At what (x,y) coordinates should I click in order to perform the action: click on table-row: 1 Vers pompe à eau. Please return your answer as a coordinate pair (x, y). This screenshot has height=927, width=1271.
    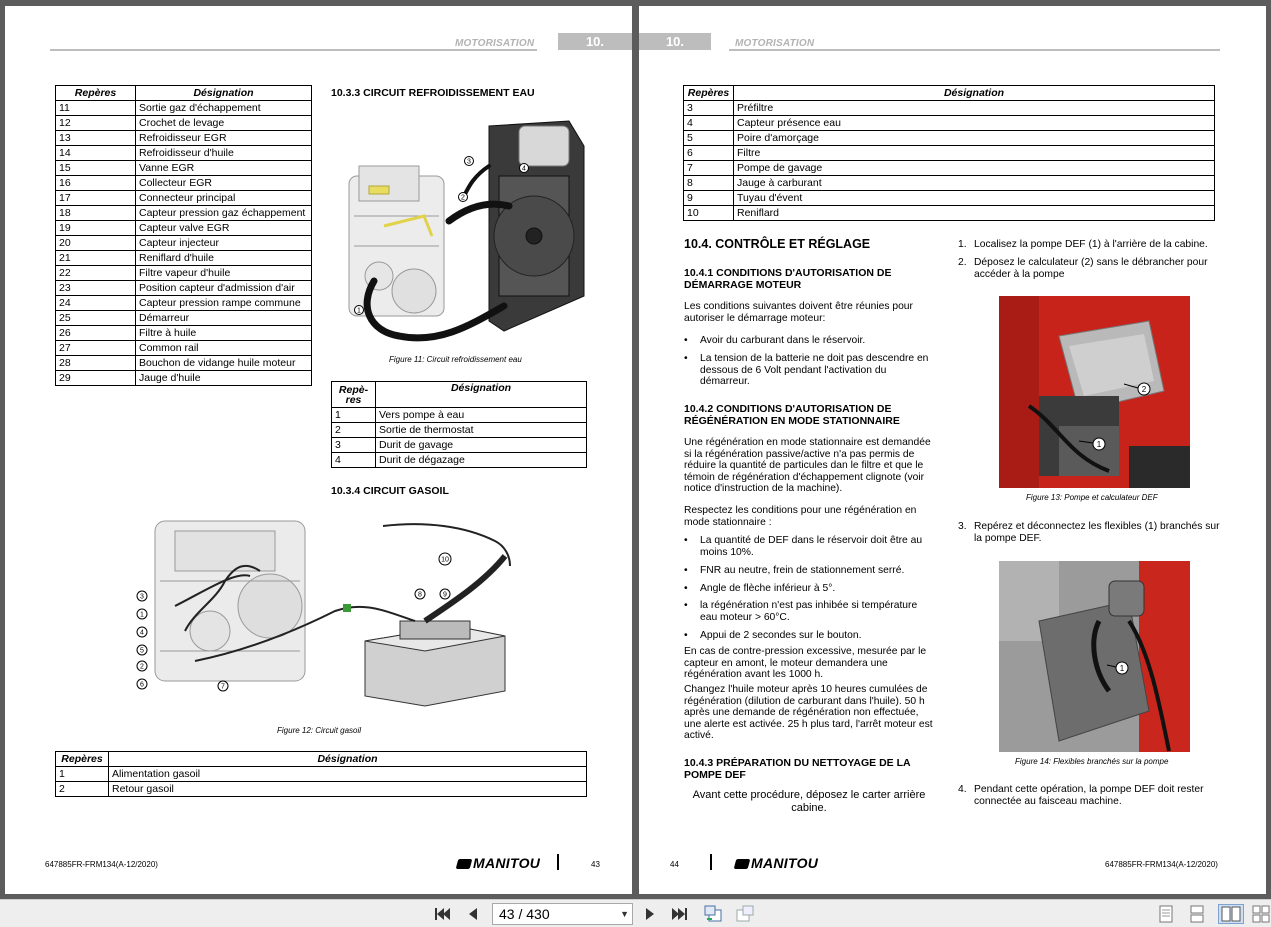
    Looking at the image, I should click on (459, 415).